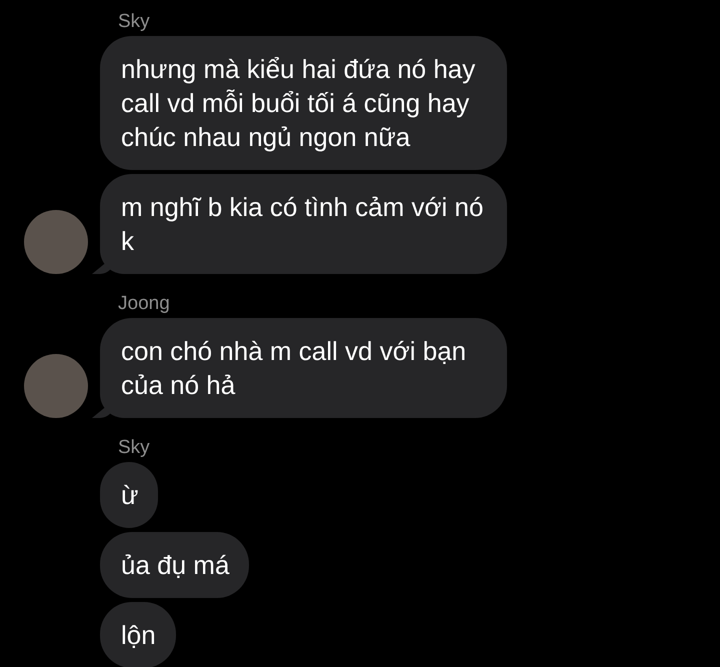 This screenshot has height=667, width=720. I want to click on sender-name: Joong, so click(144, 304).